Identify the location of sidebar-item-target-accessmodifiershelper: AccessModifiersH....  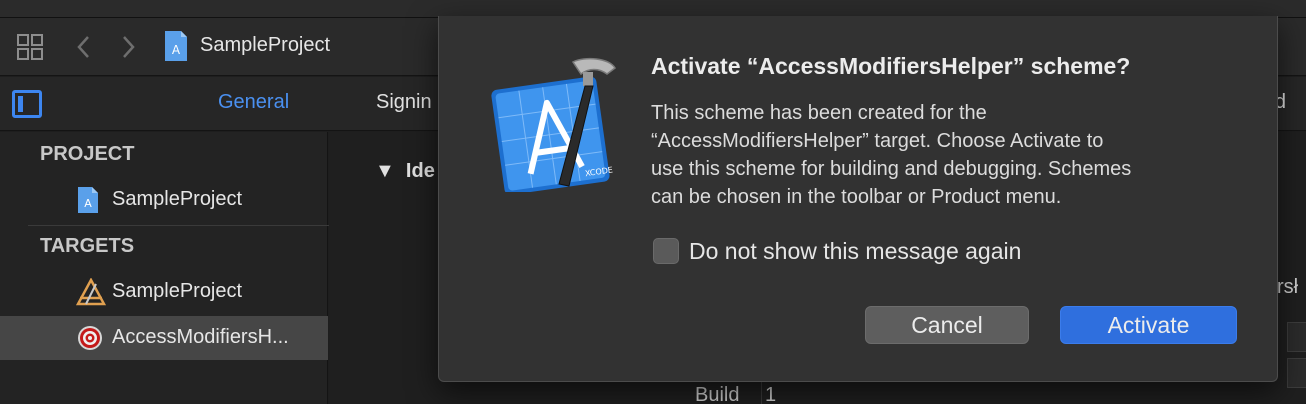
(164, 338).